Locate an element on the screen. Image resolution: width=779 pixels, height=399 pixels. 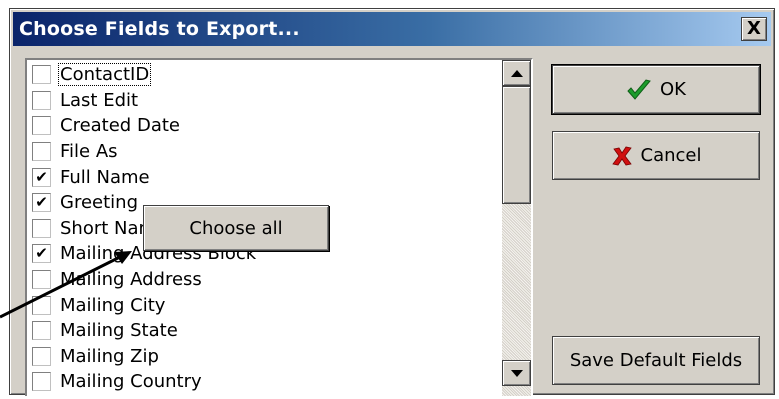
scroll-thumb is located at coordinates (516, 145).